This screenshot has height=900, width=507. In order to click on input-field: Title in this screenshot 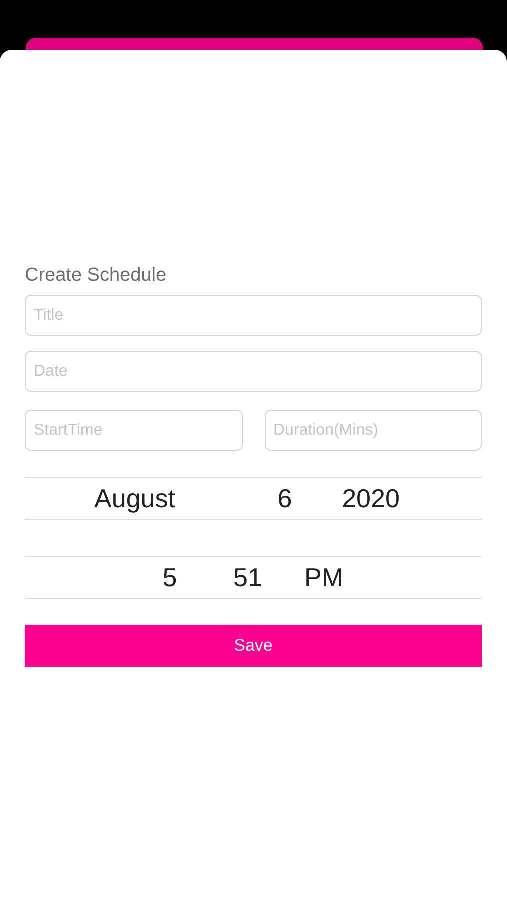, I will do `click(253, 315)`.